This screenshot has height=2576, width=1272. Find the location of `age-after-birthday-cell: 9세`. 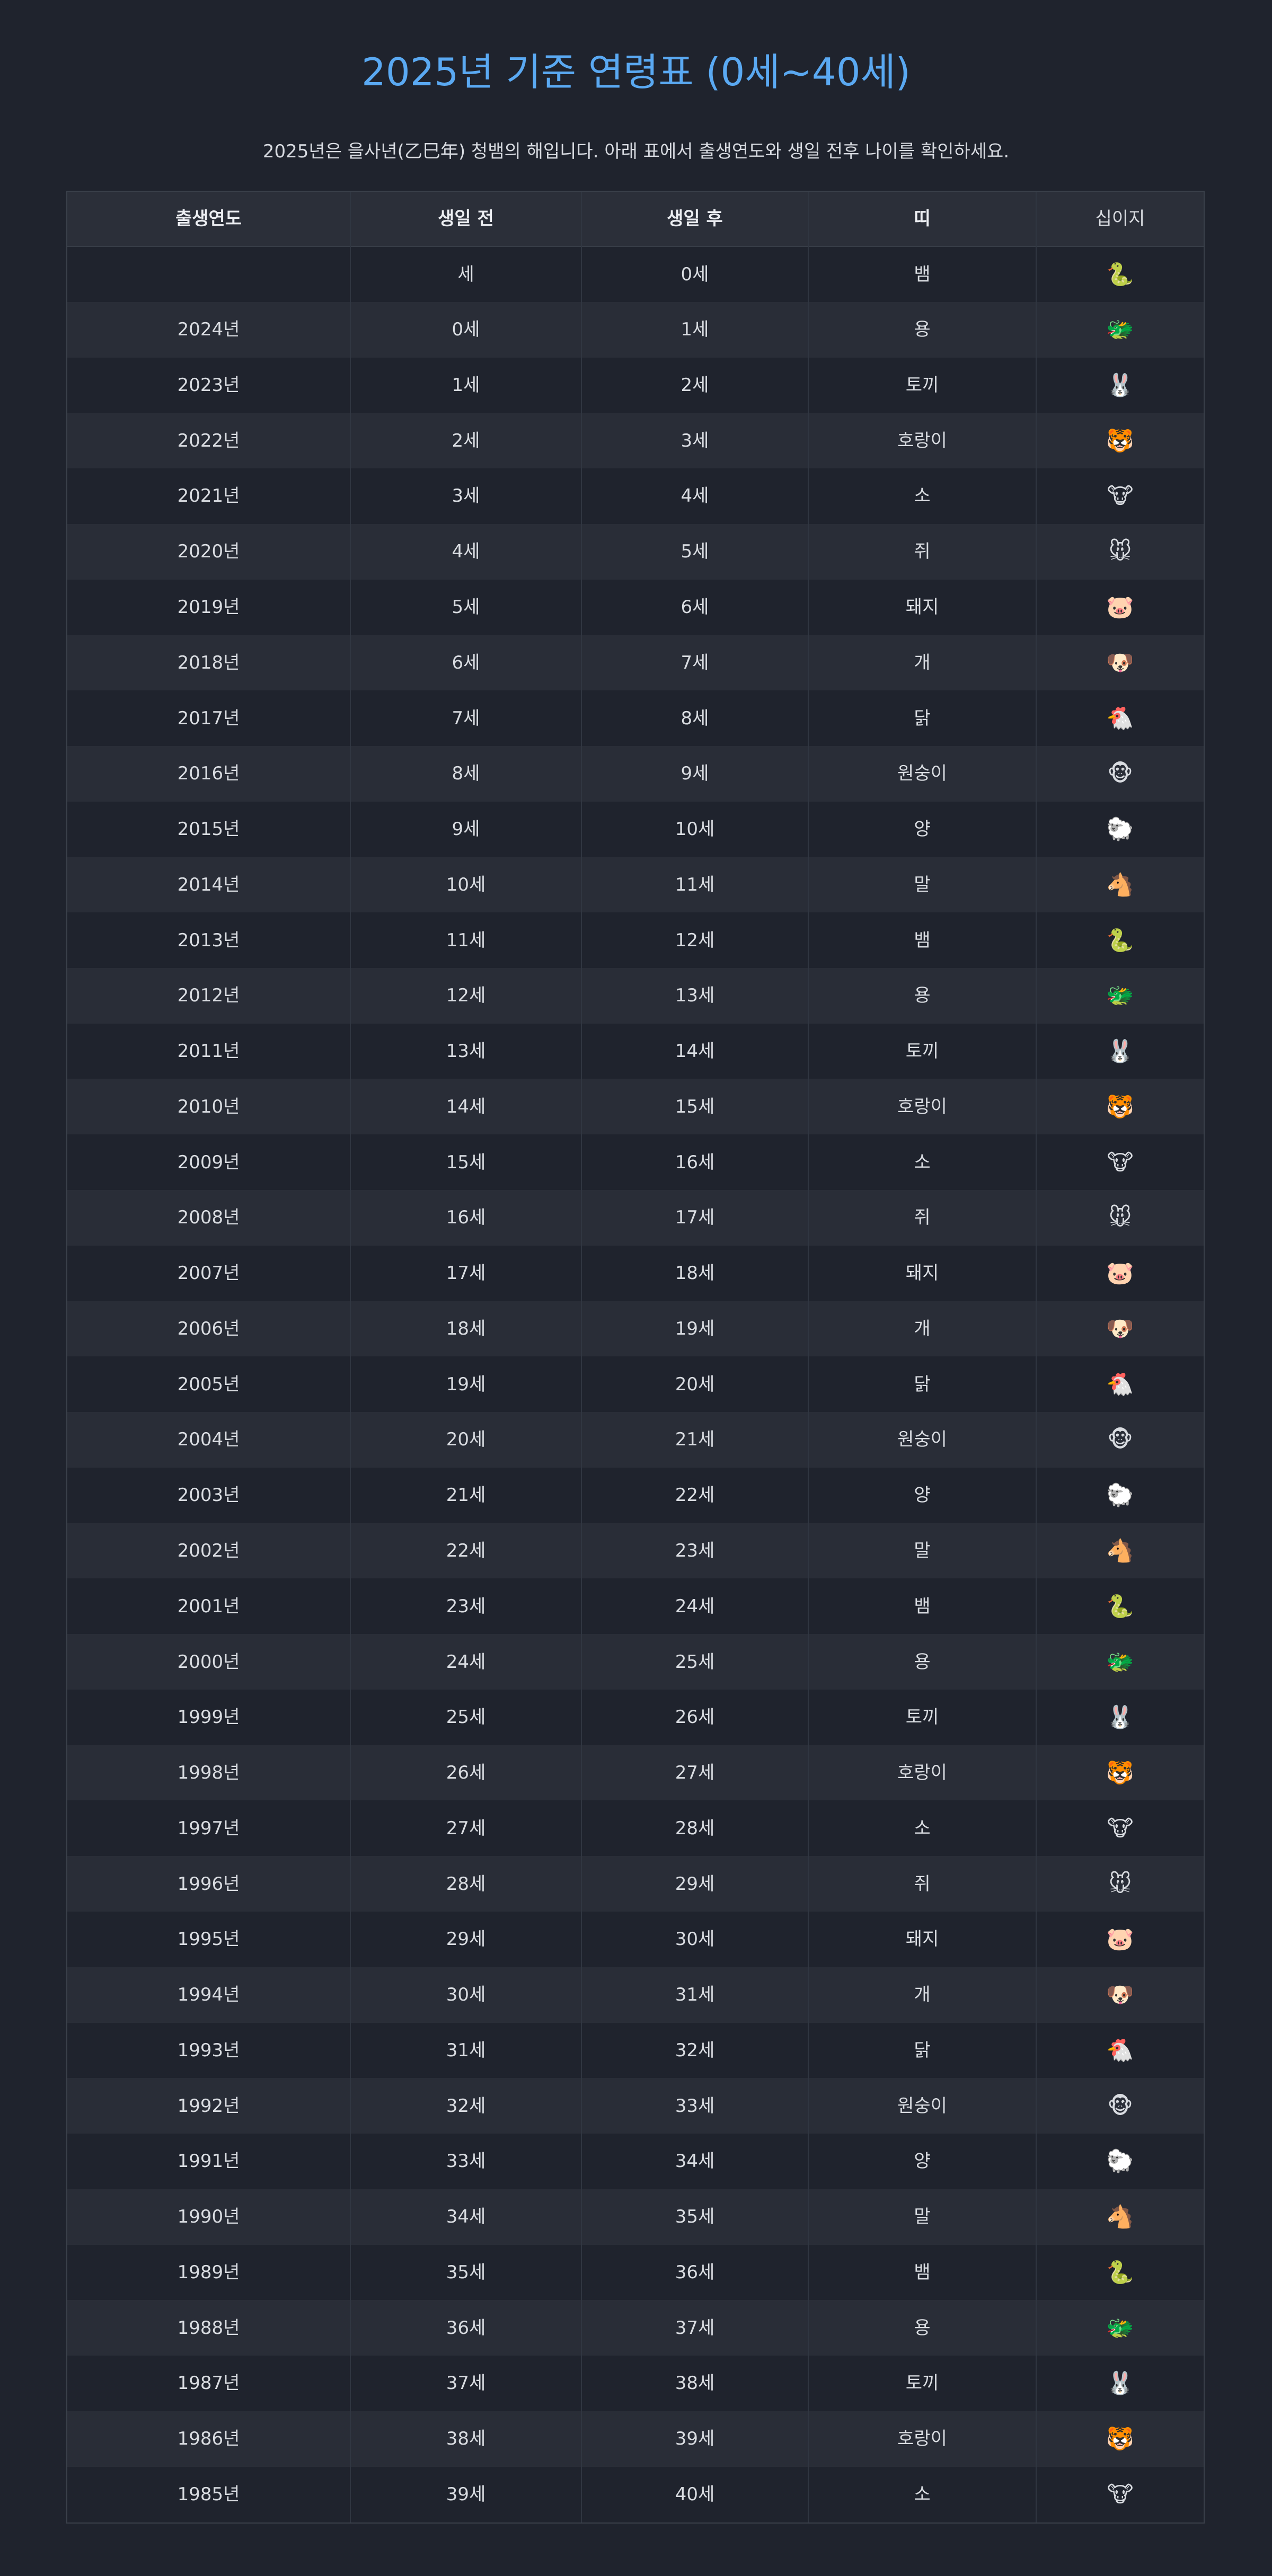

age-after-birthday-cell: 9세 is located at coordinates (695, 774).